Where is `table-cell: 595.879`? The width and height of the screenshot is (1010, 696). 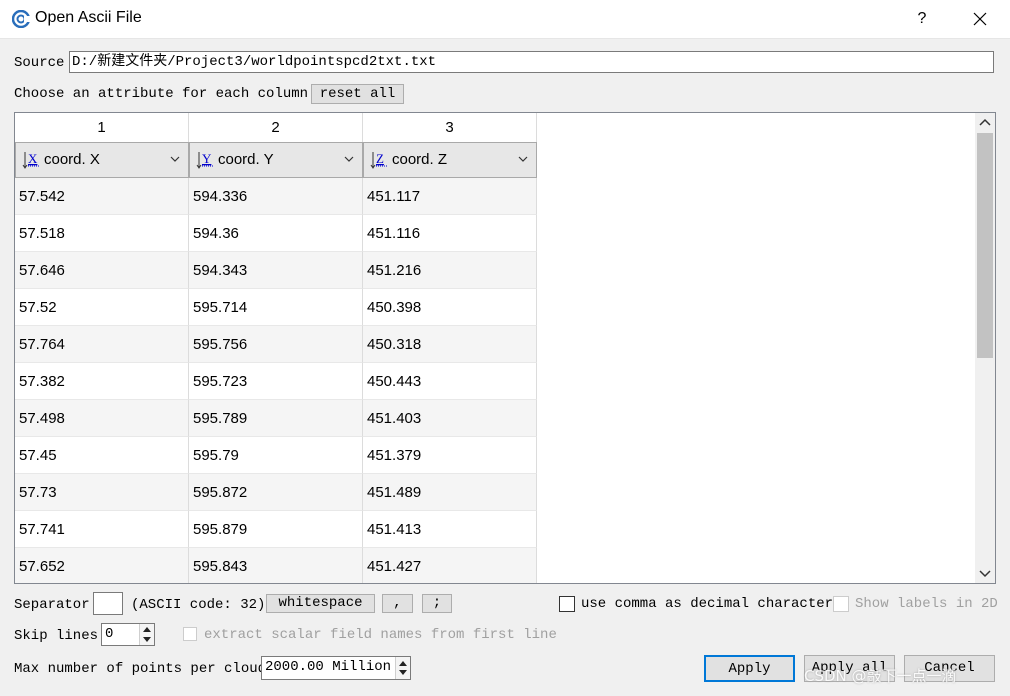 table-cell: 595.879 is located at coordinates (276, 529).